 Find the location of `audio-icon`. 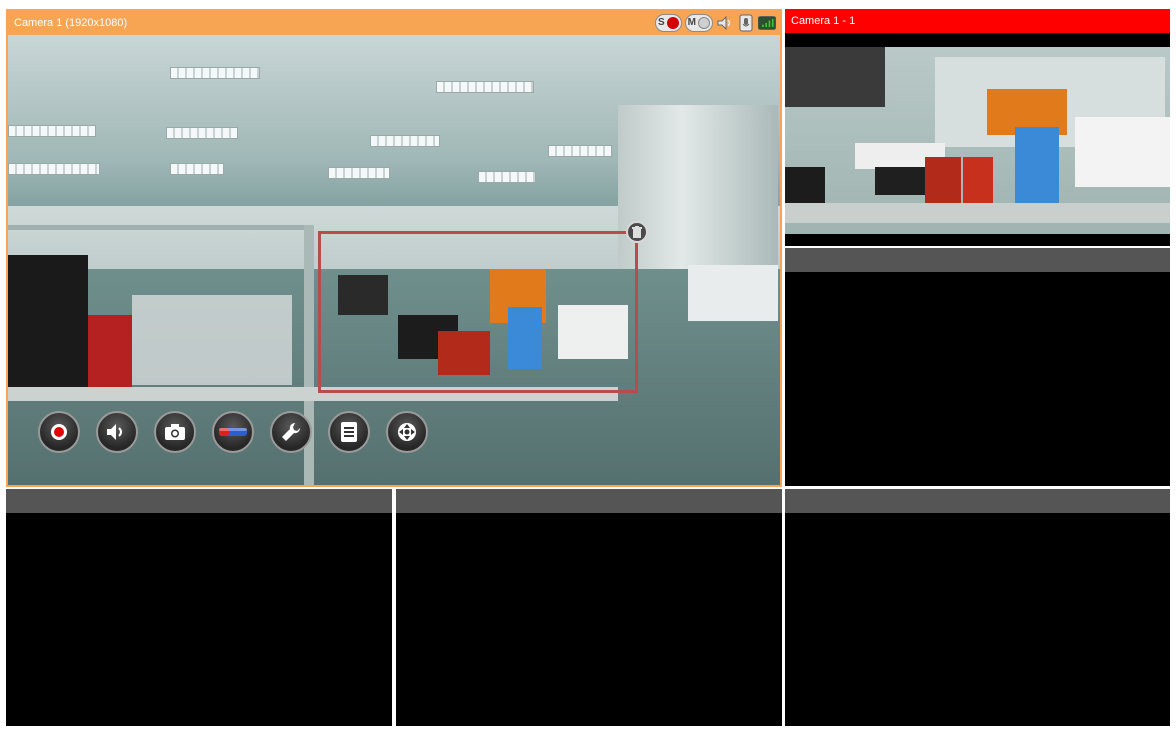

audio-icon is located at coordinates (117, 432).